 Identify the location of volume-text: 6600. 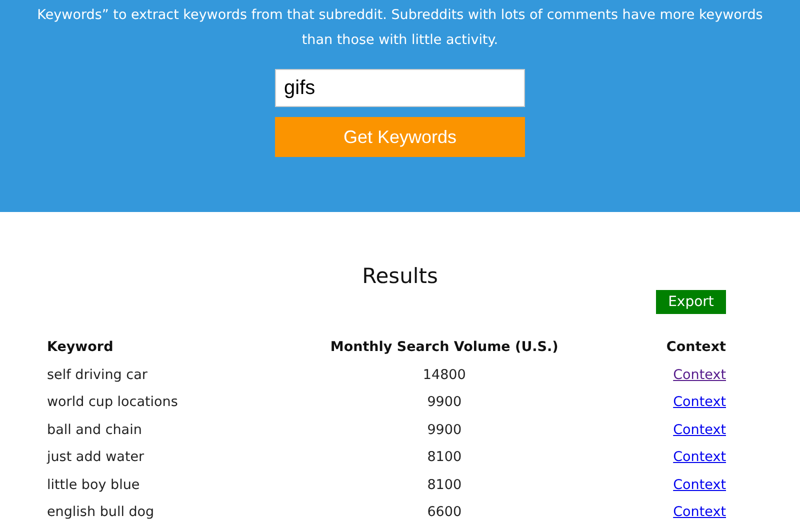
(444, 512).